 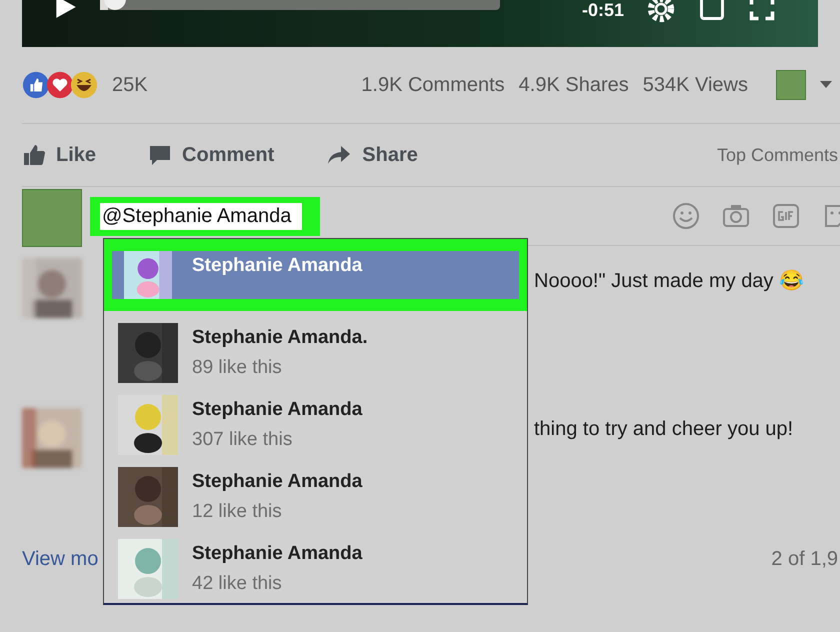 What do you see at coordinates (573, 85) in the screenshot?
I see `share-count: 4.9K Shares` at bounding box center [573, 85].